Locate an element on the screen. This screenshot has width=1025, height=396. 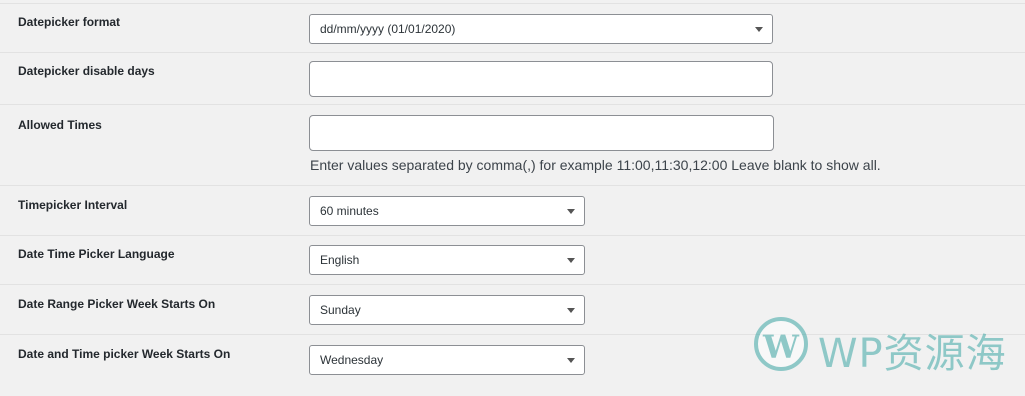
language-select: English is located at coordinates (447, 260).